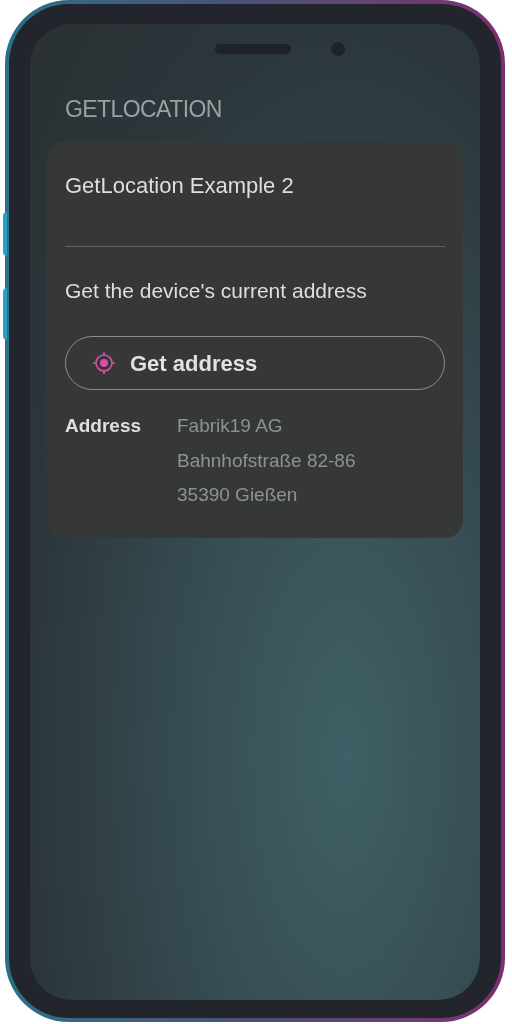 The height and width of the screenshot is (1024, 512). Describe the element at coordinates (104, 426) in the screenshot. I see `address-label: Address` at that location.